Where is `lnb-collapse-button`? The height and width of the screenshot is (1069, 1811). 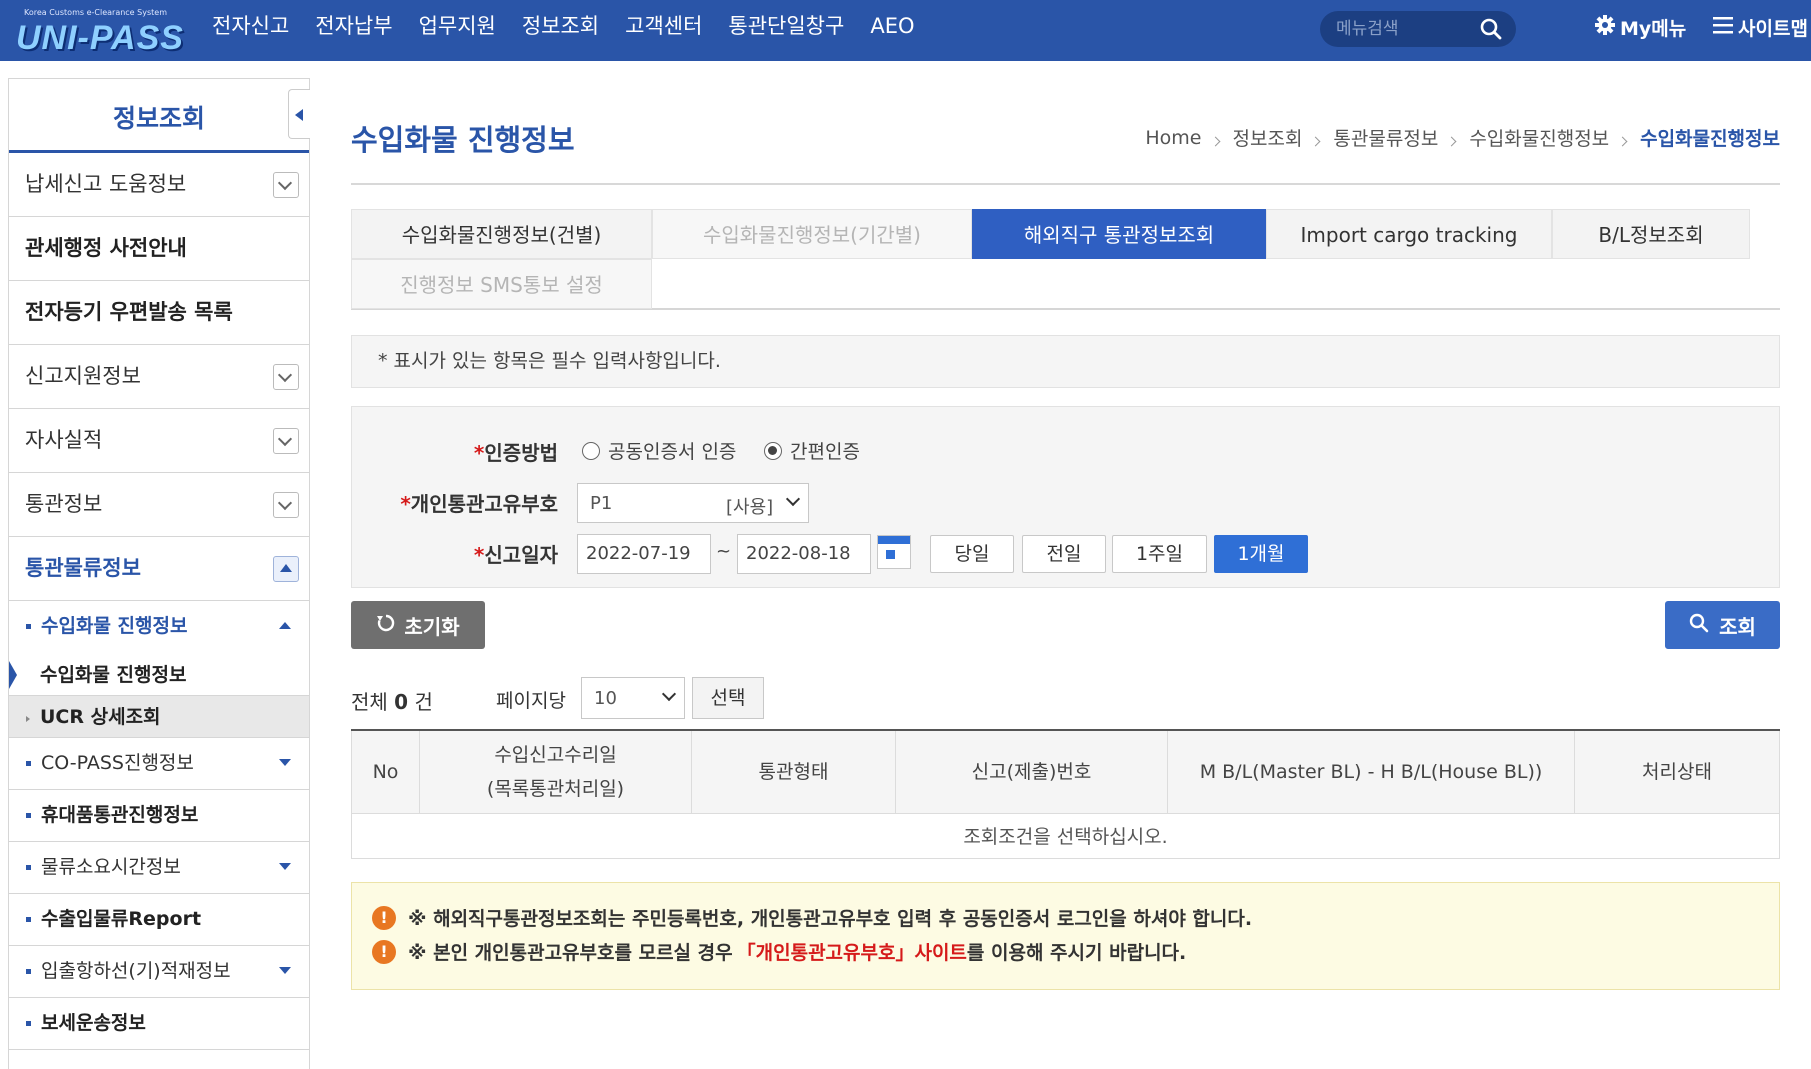
lnb-collapse-button is located at coordinates (299, 114).